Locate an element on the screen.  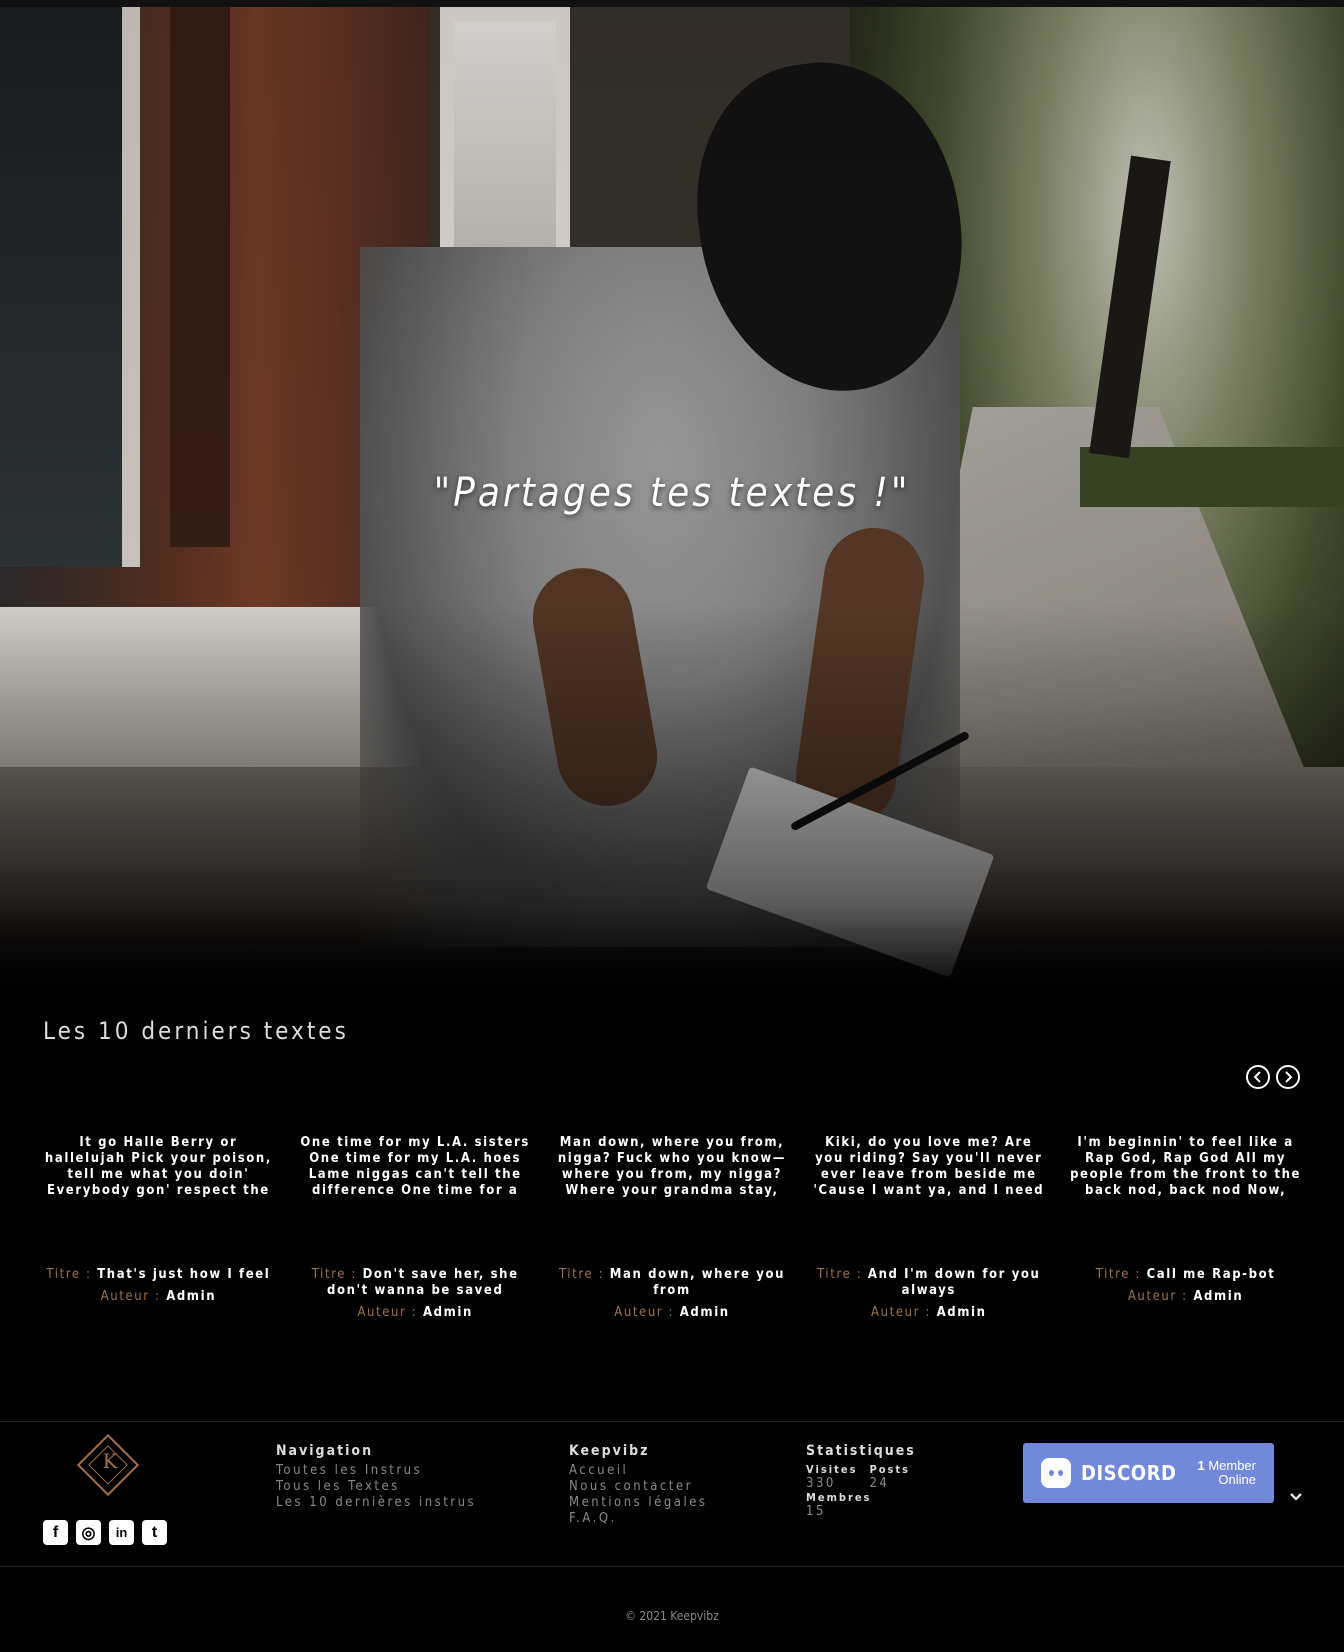
chevron-down-icon is located at coordinates (1296, 1497).